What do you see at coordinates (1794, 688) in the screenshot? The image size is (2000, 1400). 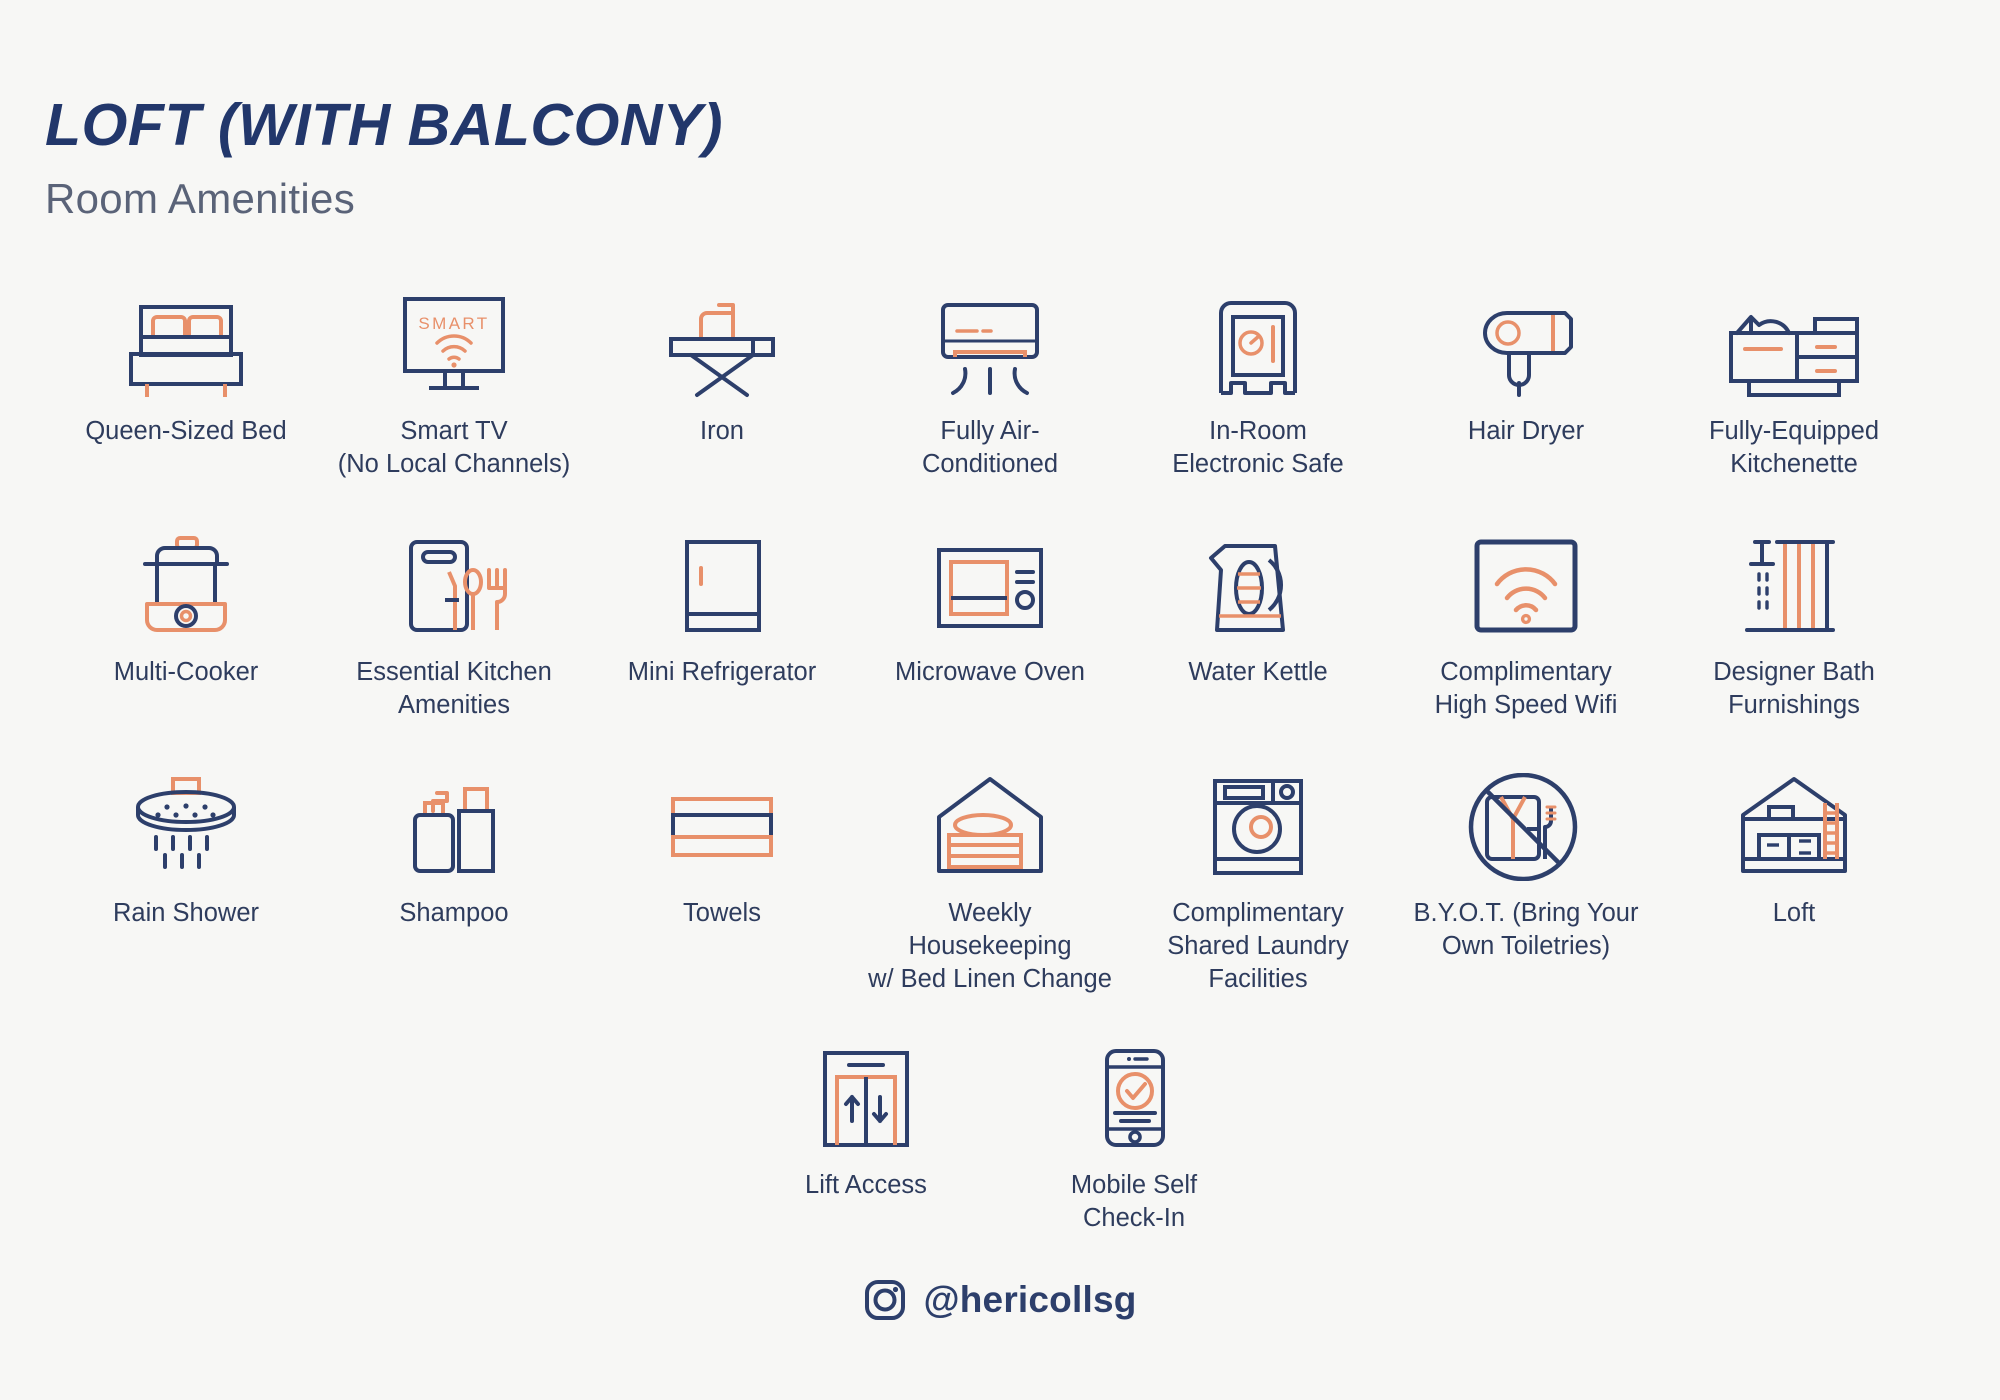 I see `amenity-label: Designer Bath Furnishings` at bounding box center [1794, 688].